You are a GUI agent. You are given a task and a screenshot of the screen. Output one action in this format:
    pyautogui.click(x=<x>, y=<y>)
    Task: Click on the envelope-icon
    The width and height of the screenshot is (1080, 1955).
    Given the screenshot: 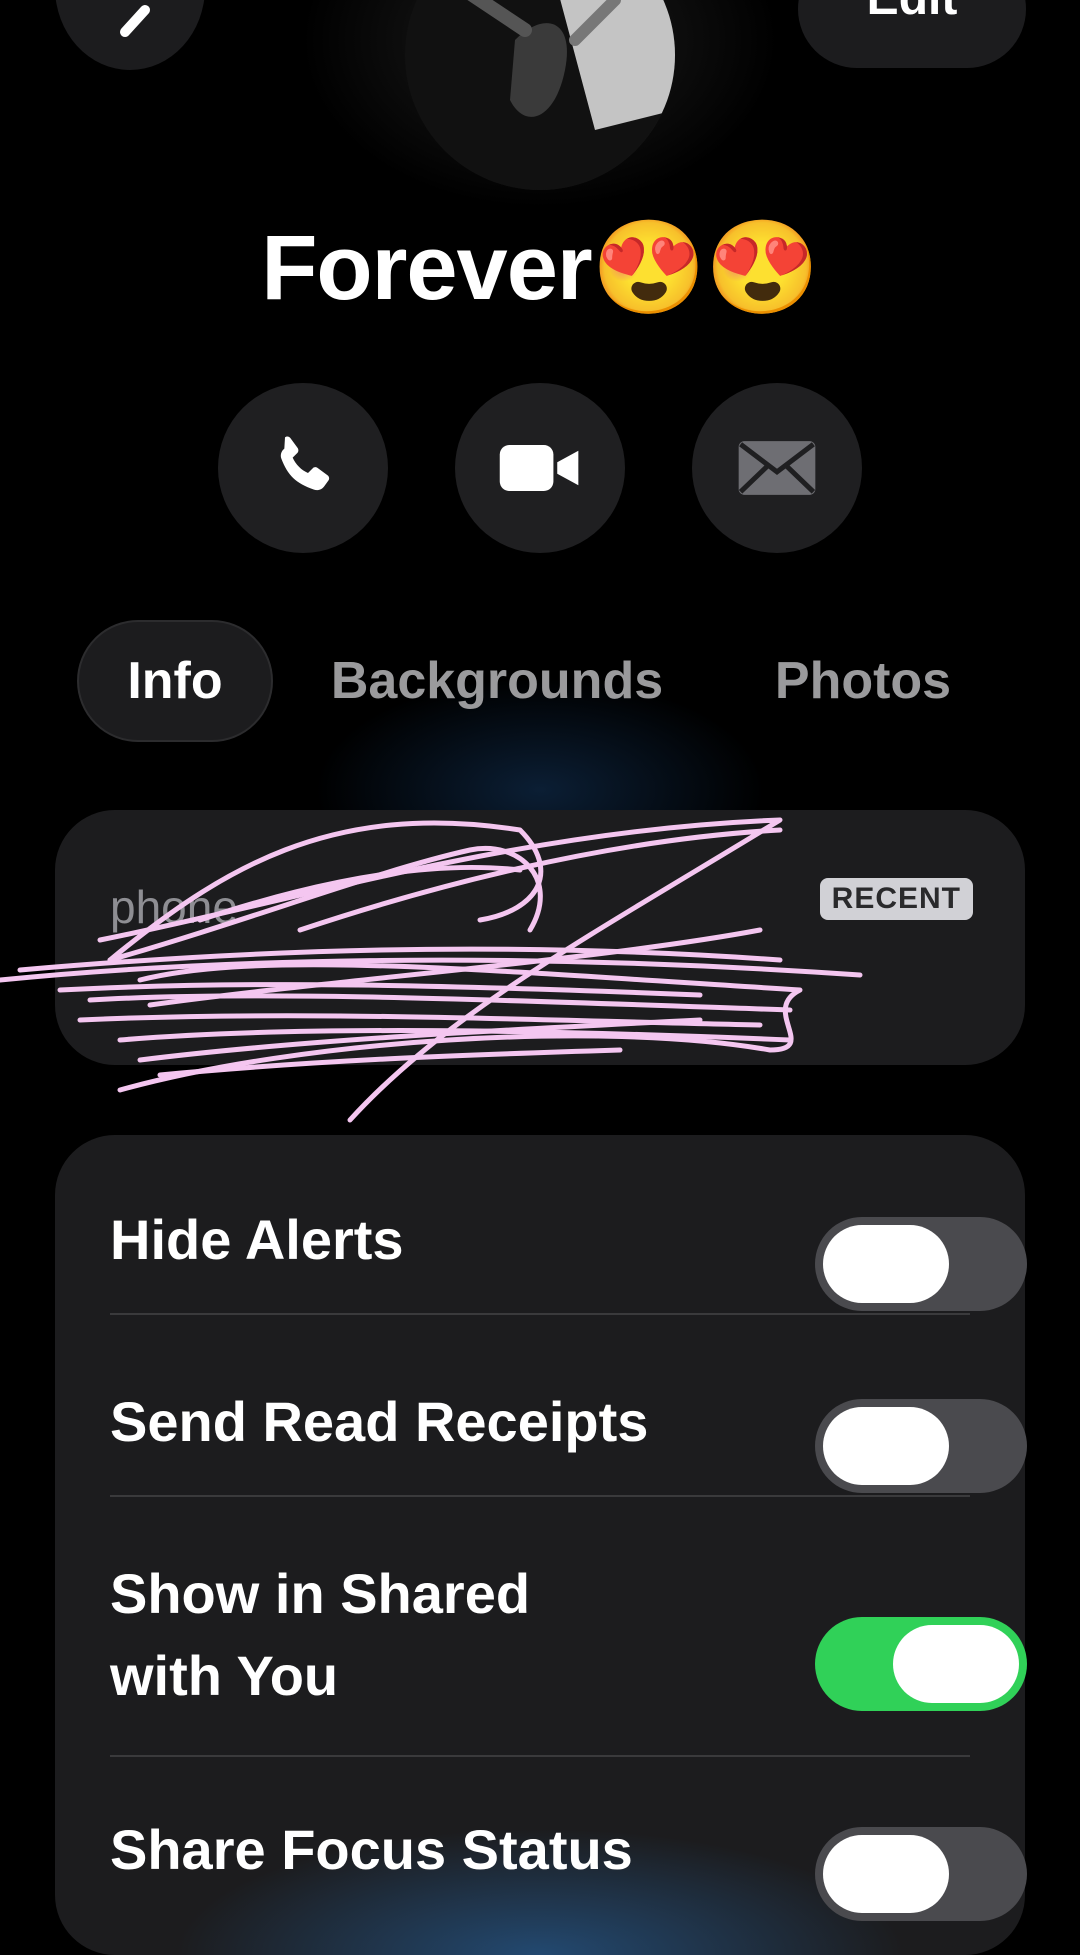 What is the action you would take?
    pyautogui.click(x=777, y=468)
    